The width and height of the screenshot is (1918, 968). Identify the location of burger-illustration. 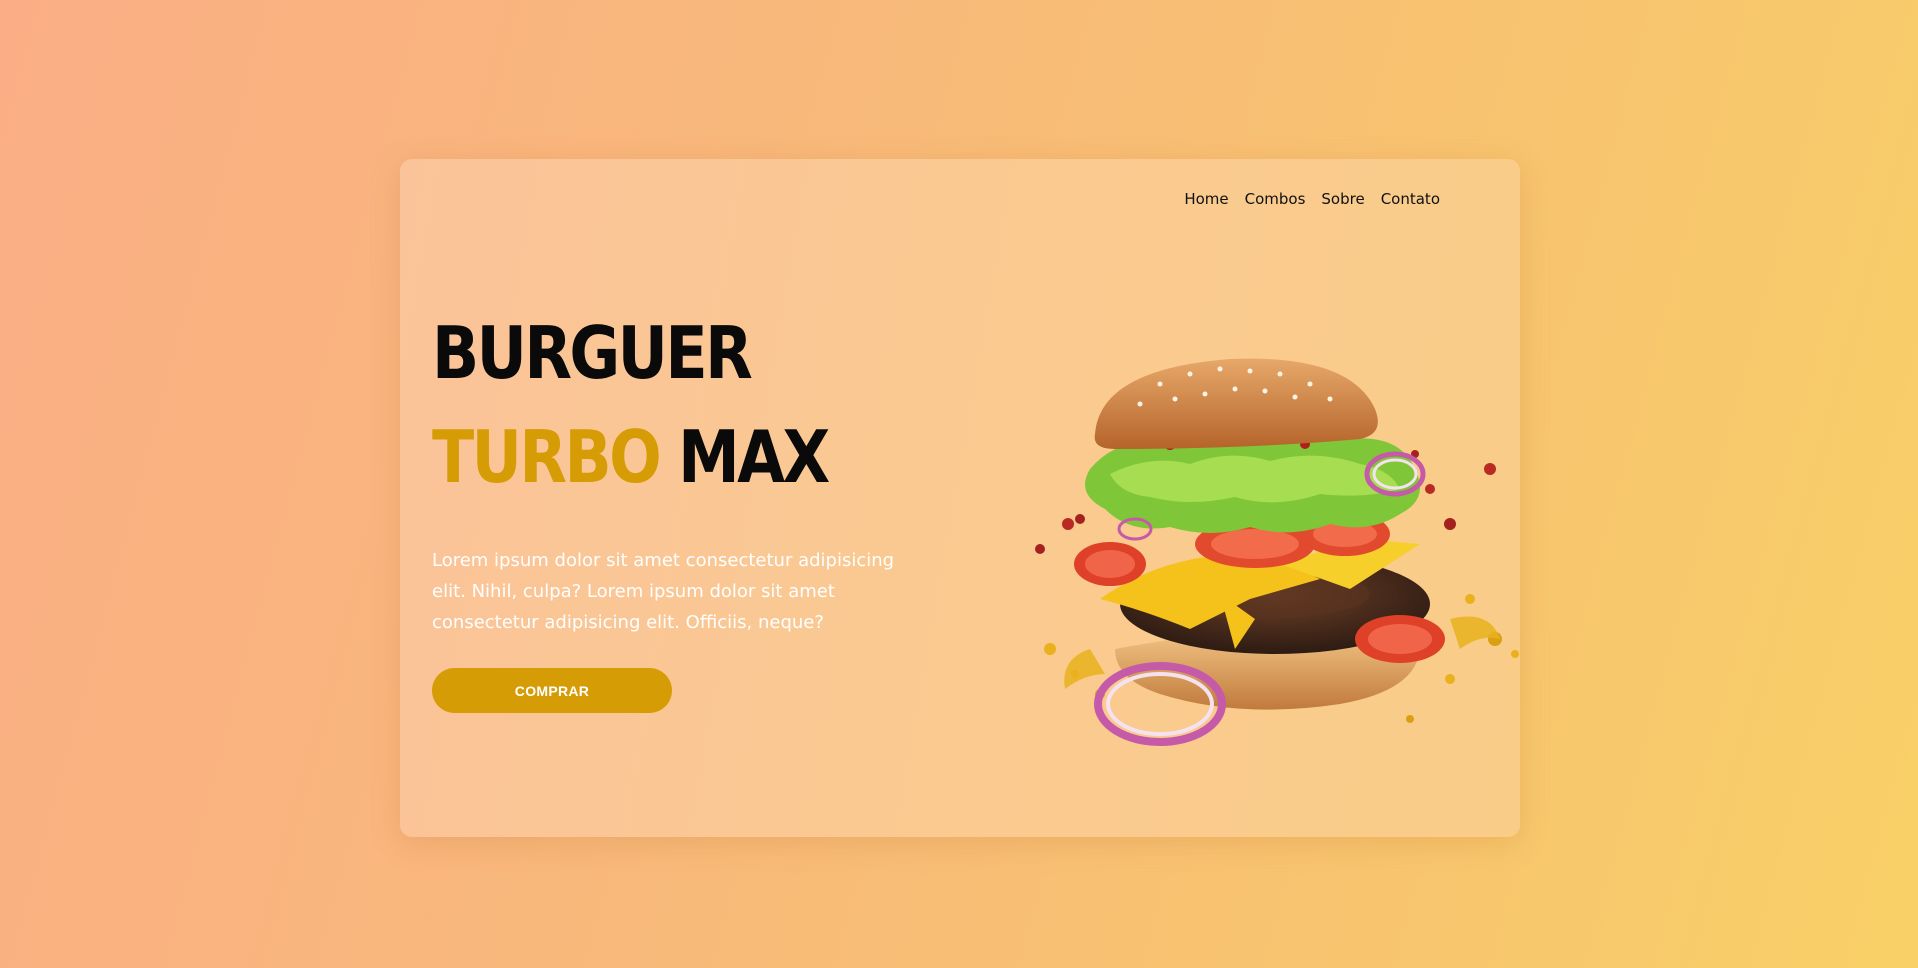
(1277, 552).